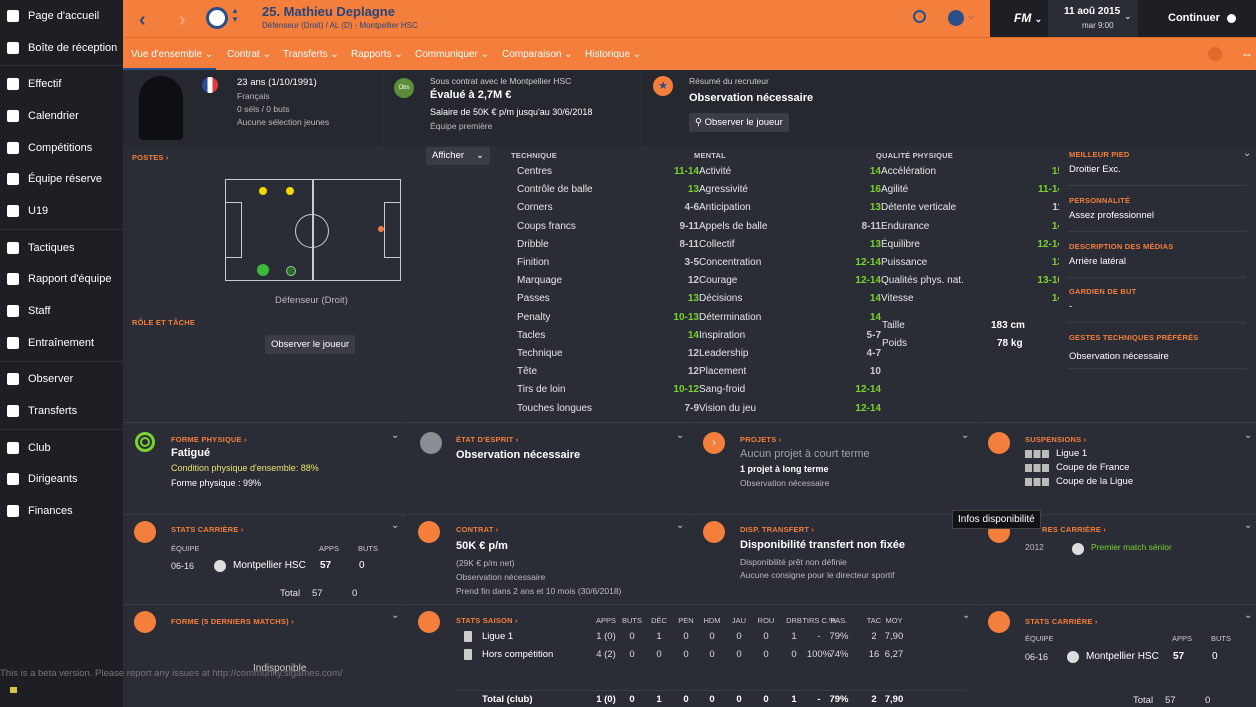 The width and height of the screenshot is (1256, 707). I want to click on top-right-panel: FM ⌄ 11 aoû 2015 mar 9:00 ⌄ Continuer, so click(1123, 18).